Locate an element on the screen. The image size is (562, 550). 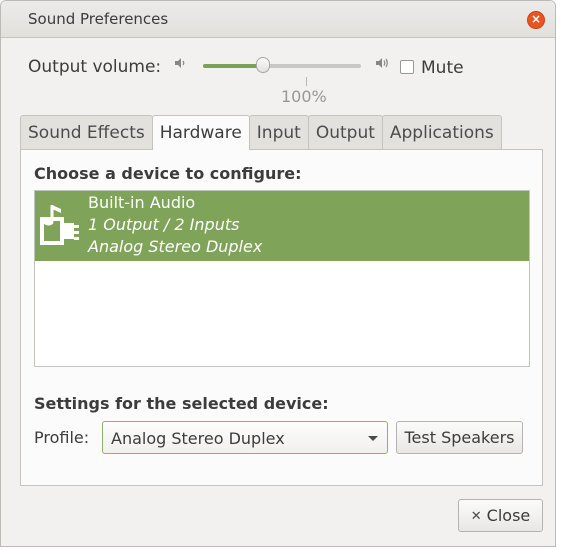
choose-device-heading: Choose a device to configure: is located at coordinates (168, 173).